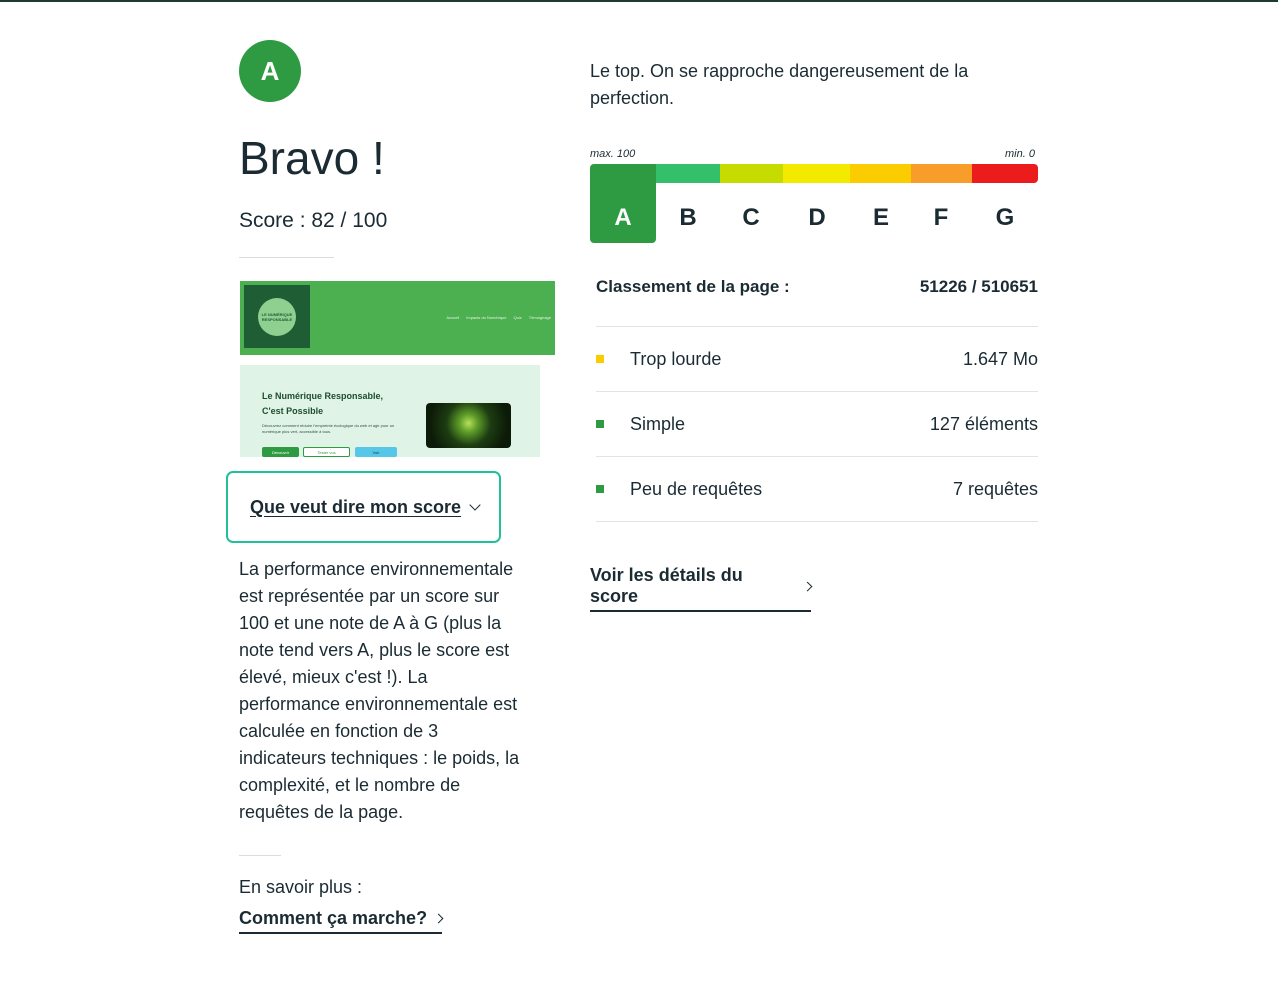 This screenshot has height=990, width=1278. I want to click on metric-value: 127 éléments, so click(983, 423).